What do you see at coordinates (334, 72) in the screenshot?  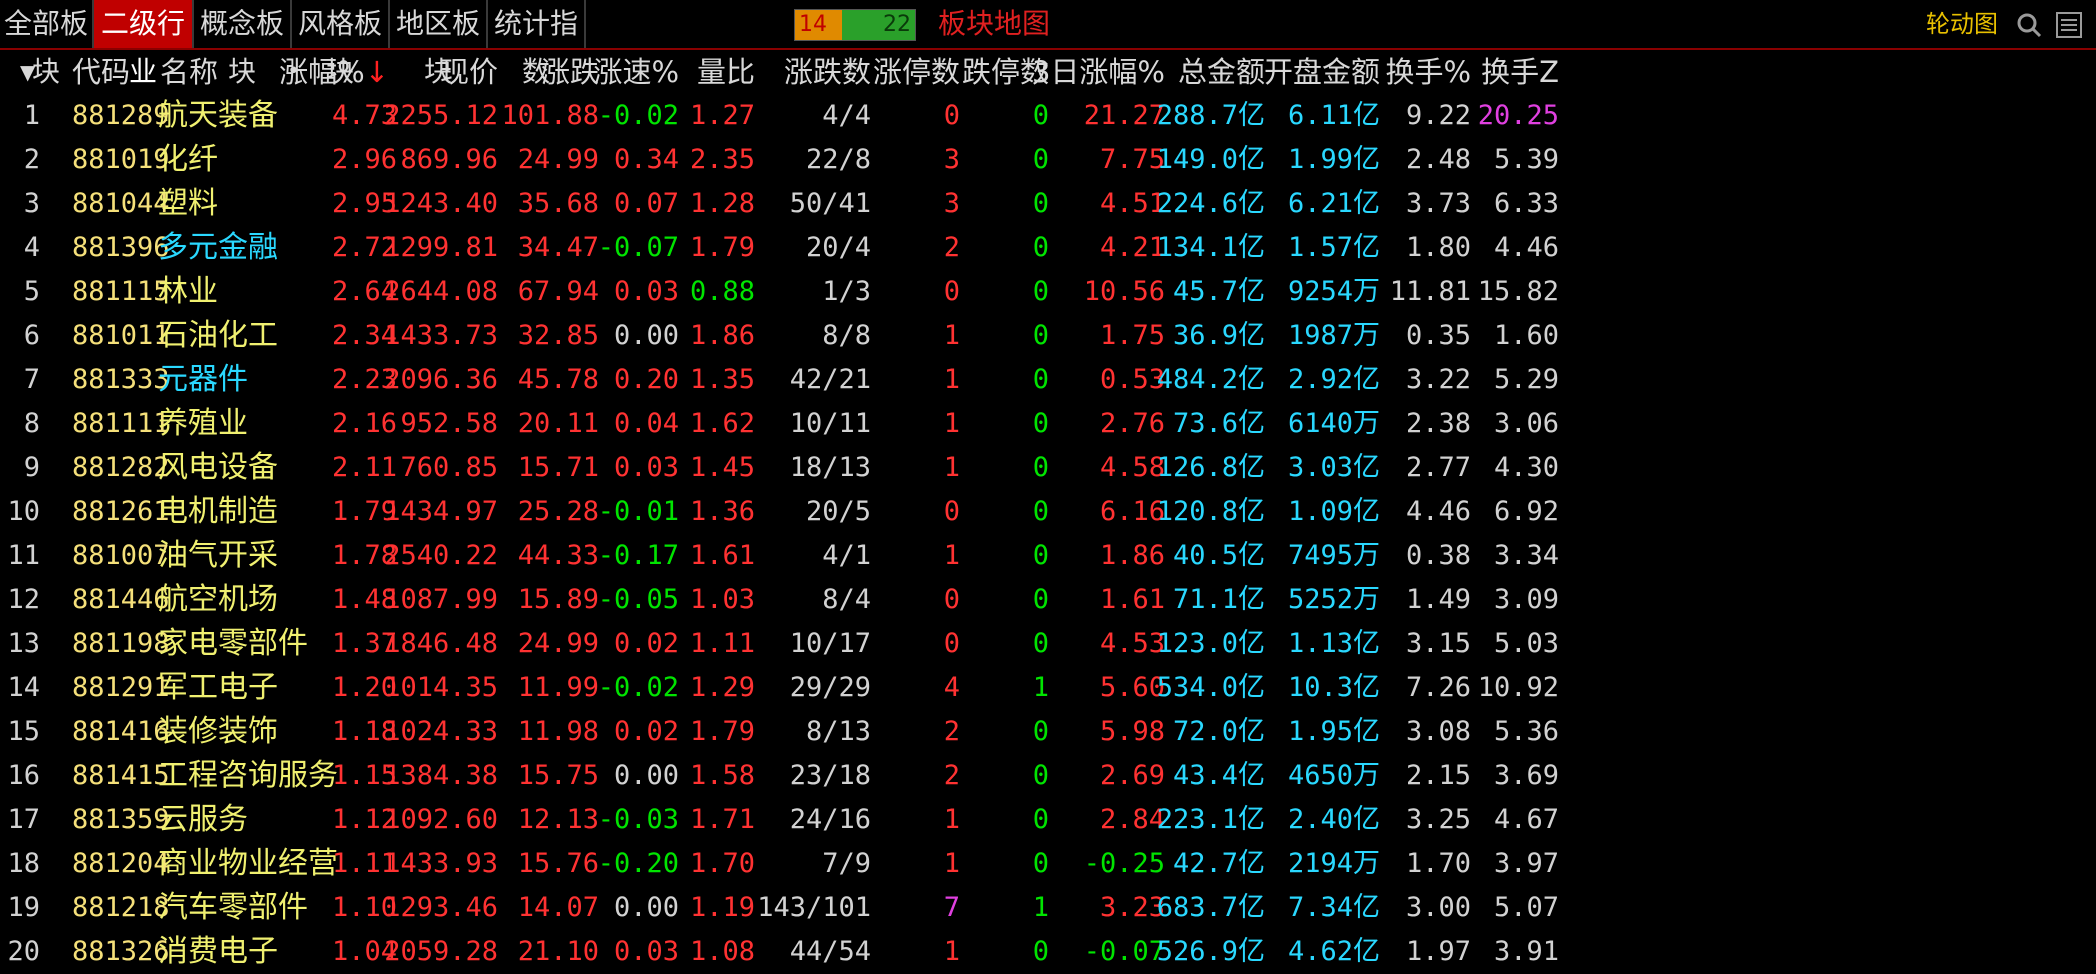 I see `col-change-pct: 涨幅%↓` at bounding box center [334, 72].